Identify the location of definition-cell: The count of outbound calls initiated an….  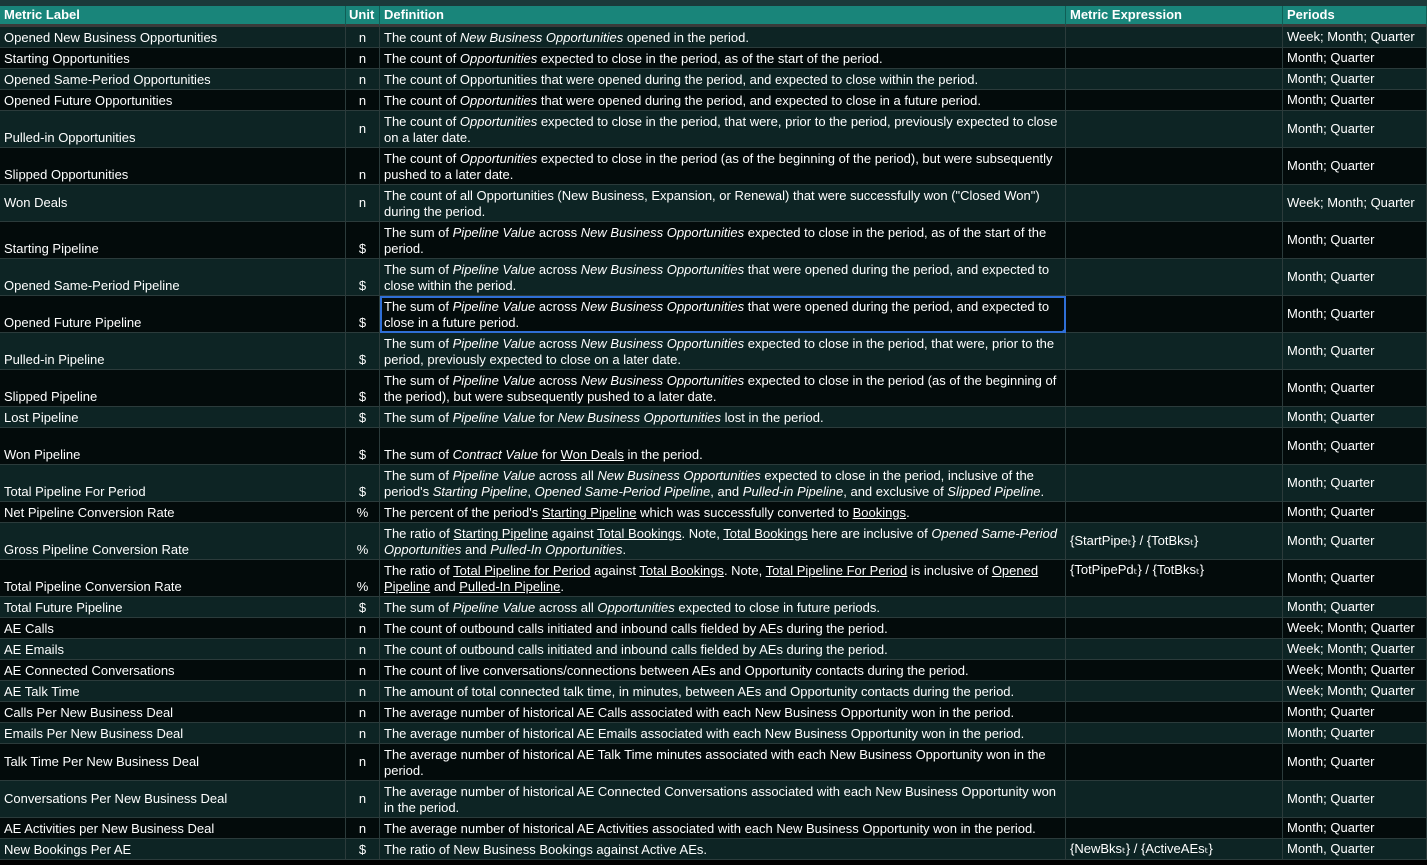
(723, 649).